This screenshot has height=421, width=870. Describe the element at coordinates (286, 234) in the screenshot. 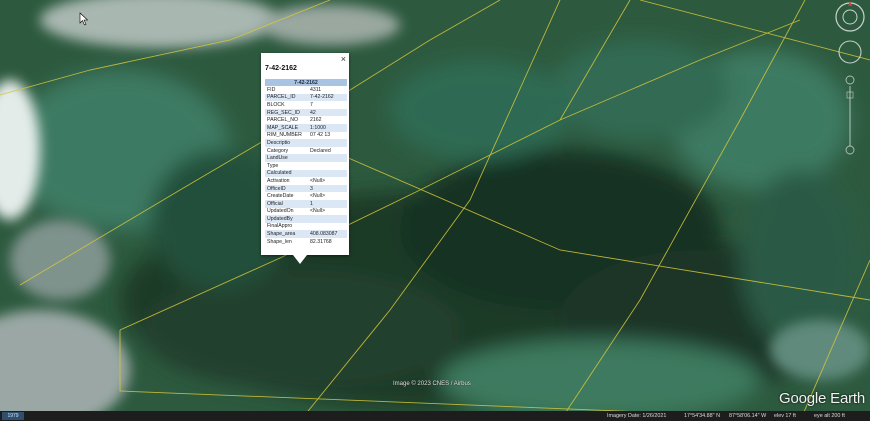

I see `attr-key: Shape_area` at that location.